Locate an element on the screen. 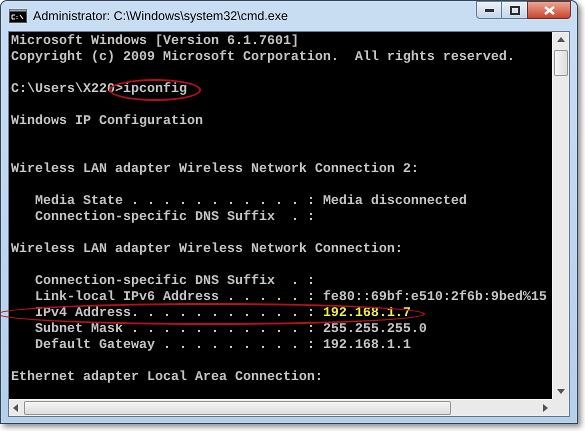 This screenshot has height=431, width=585. console-line: Windows IP Configuration is located at coordinates (107, 122).